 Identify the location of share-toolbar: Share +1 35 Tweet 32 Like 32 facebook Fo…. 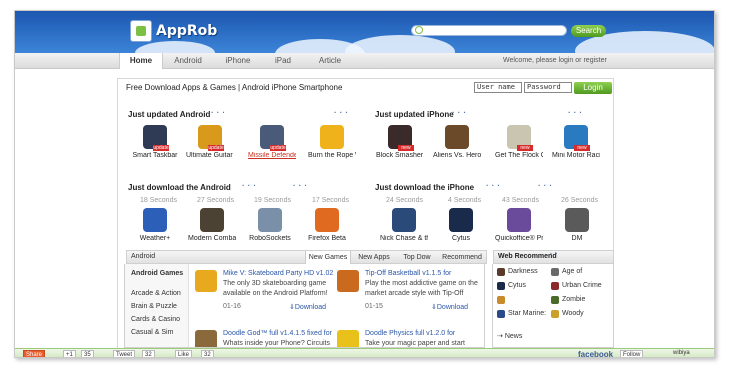
(364, 352).